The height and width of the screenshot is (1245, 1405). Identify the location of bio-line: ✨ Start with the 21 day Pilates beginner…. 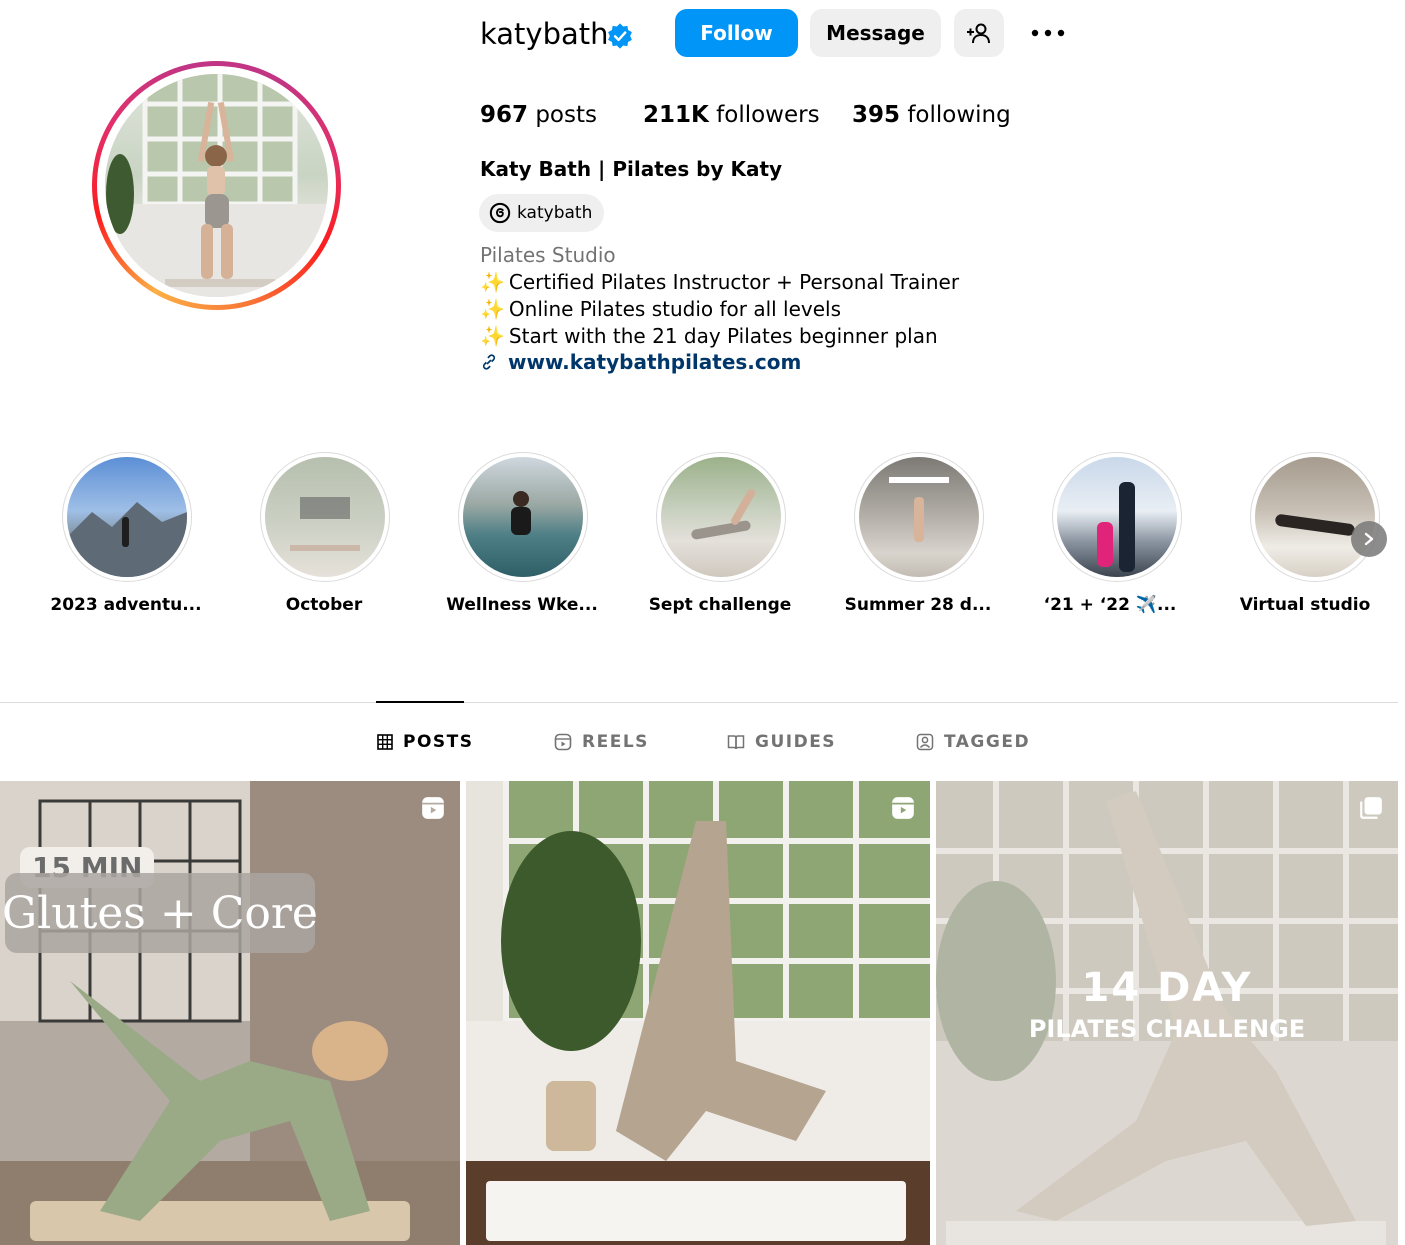
(709, 336).